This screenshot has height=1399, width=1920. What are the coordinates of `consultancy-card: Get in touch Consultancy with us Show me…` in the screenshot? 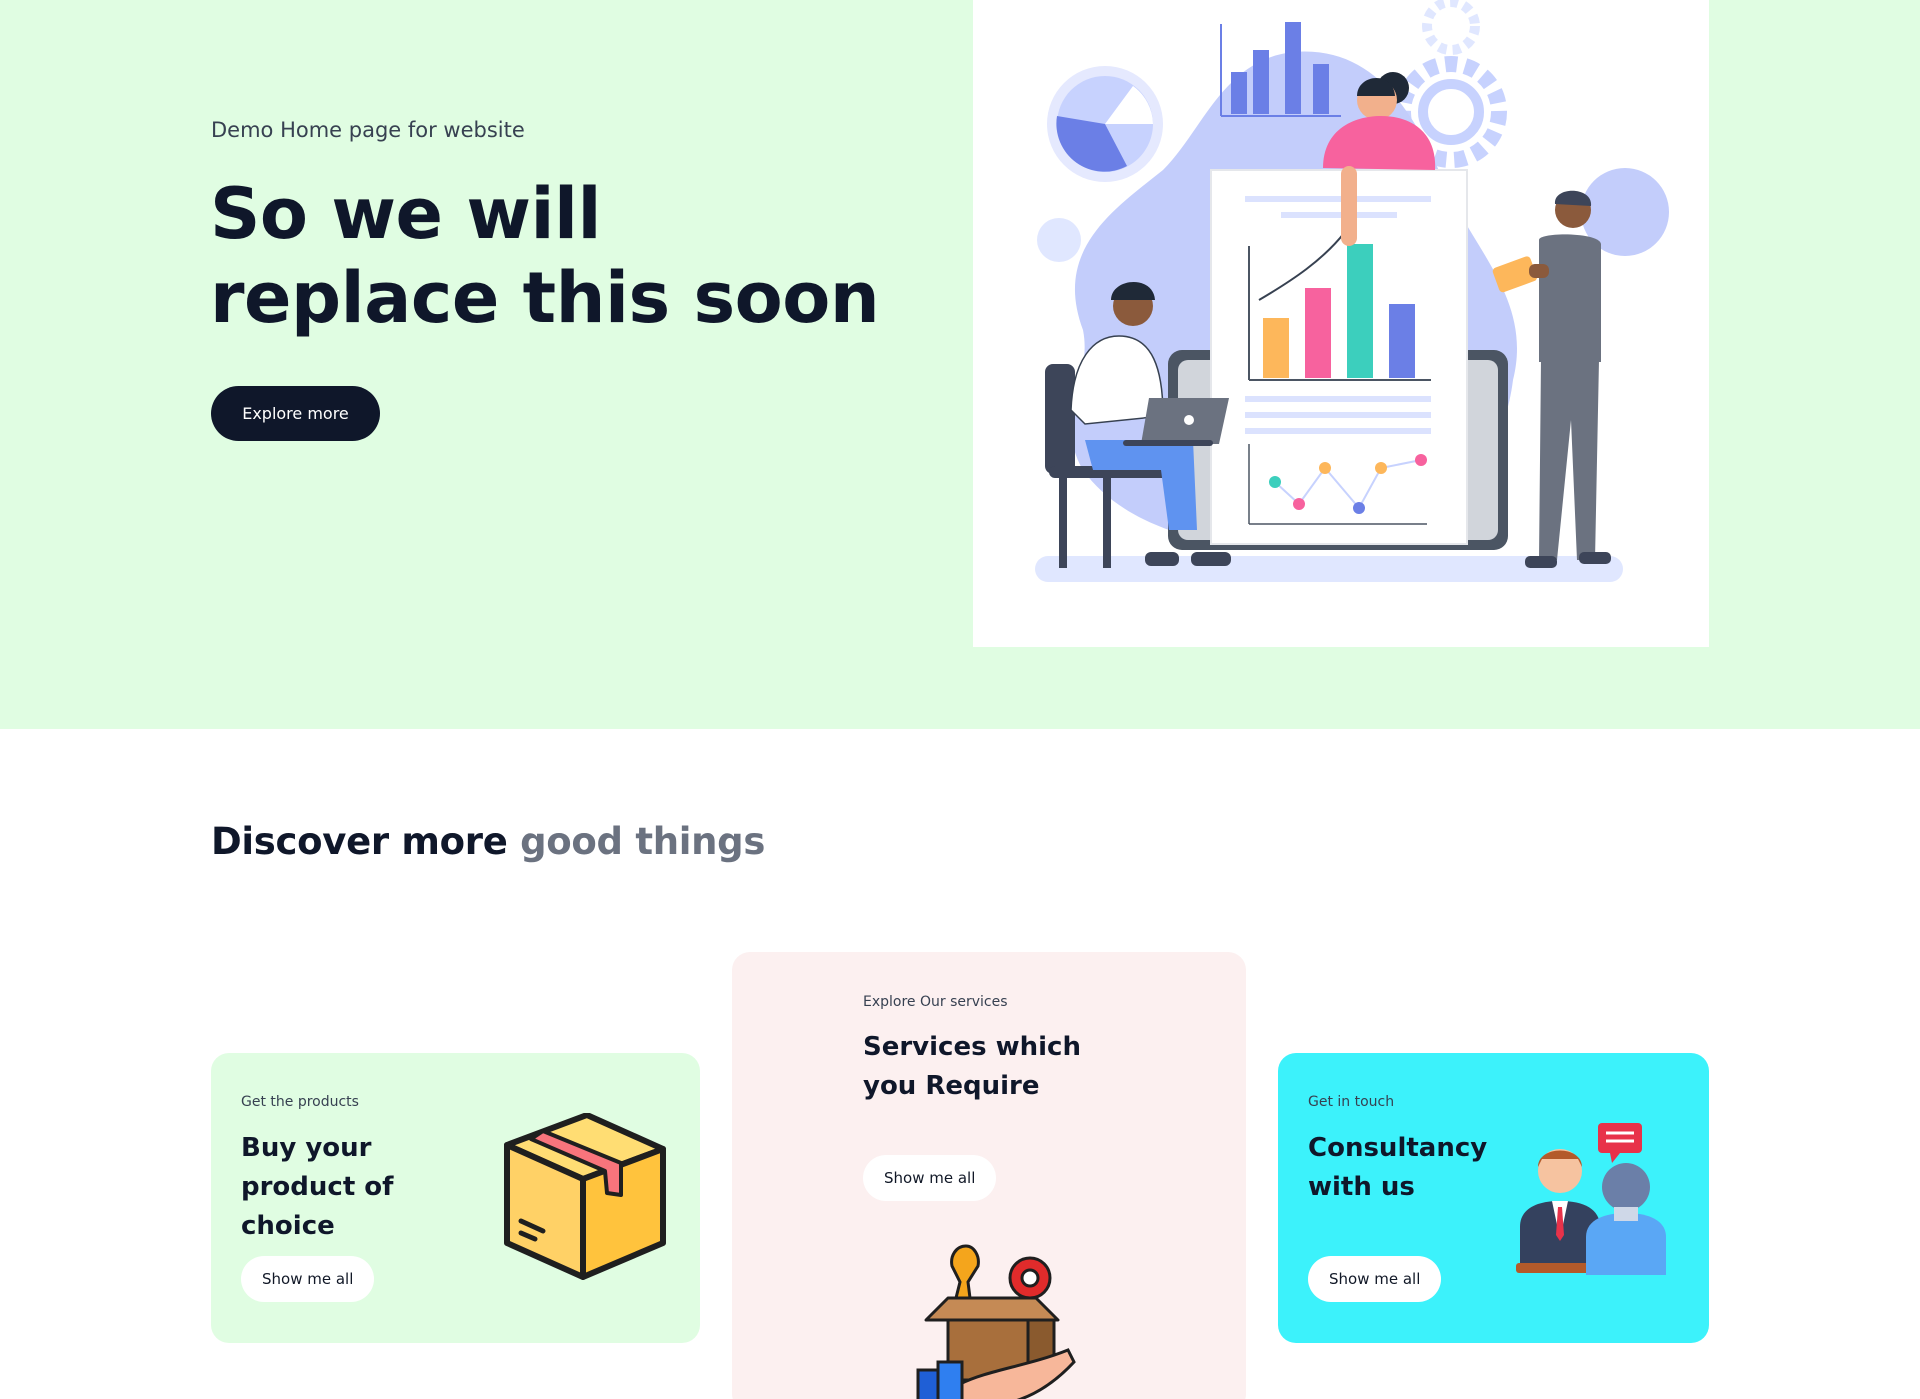 It's located at (1493, 1198).